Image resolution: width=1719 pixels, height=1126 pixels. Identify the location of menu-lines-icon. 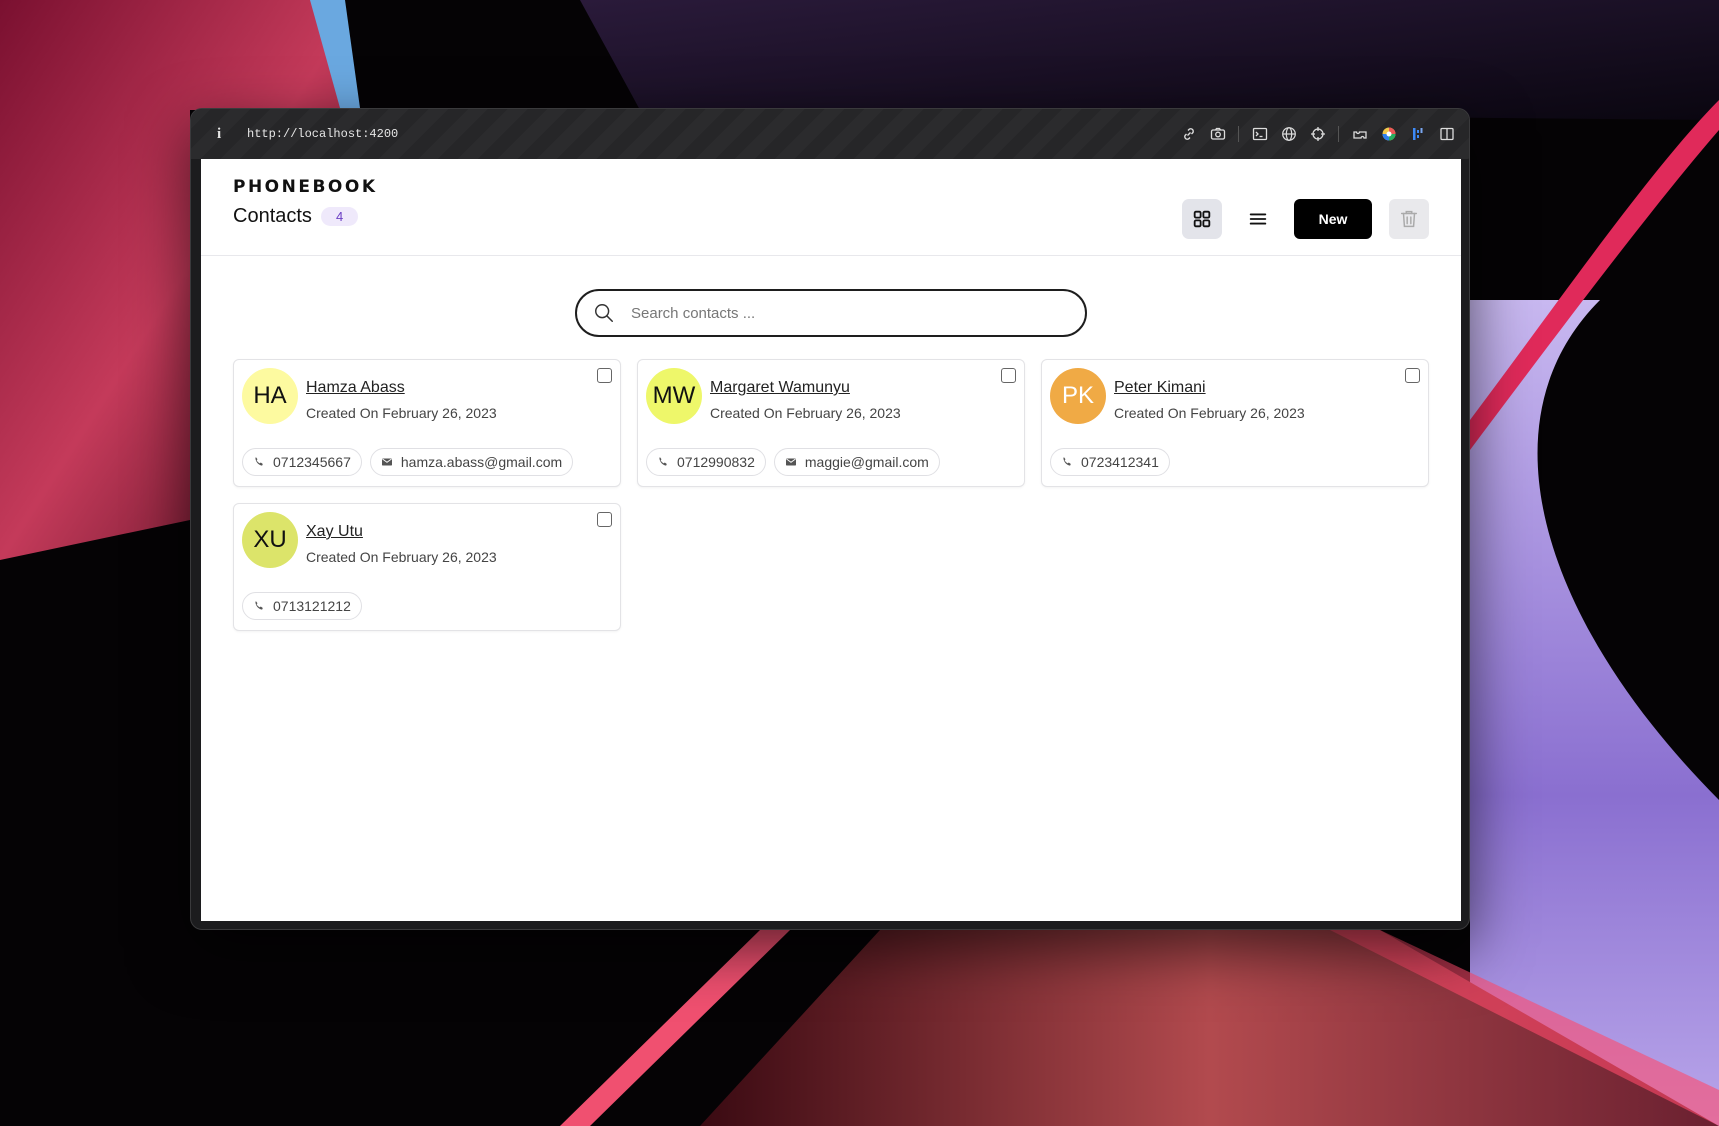
(1258, 219).